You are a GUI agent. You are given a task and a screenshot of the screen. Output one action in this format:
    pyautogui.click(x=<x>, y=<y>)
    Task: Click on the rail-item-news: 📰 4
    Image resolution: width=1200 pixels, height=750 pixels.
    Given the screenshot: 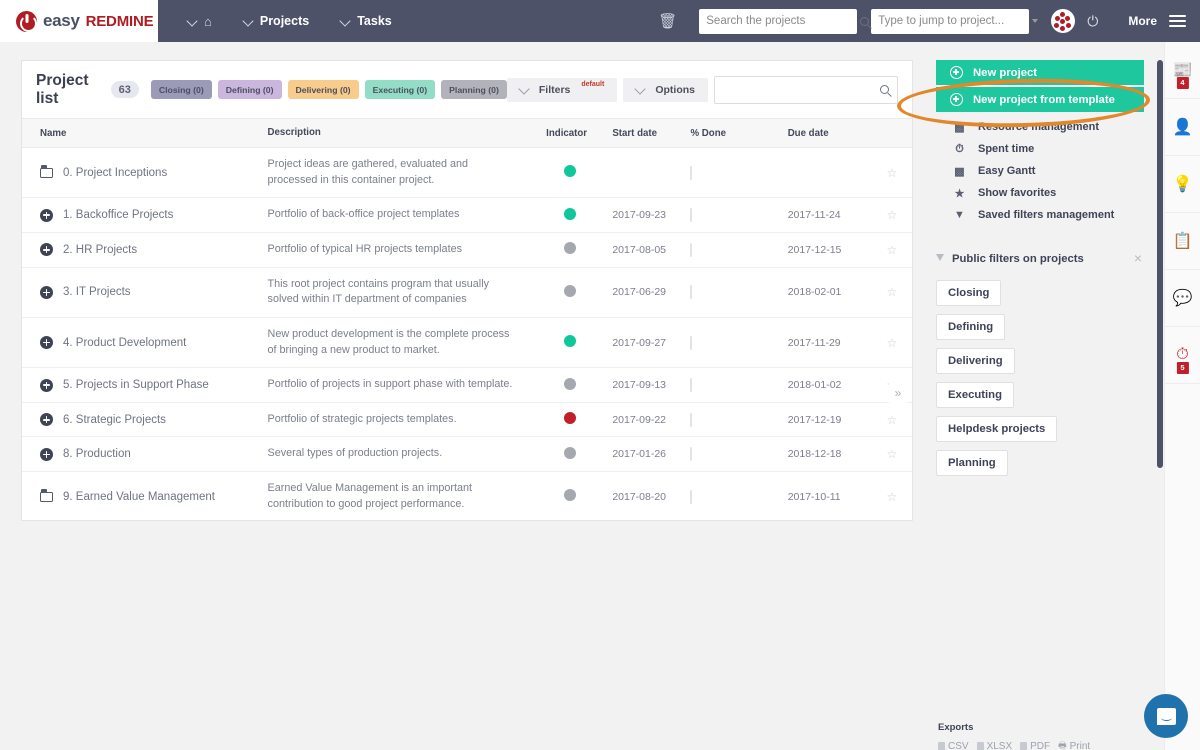 What is the action you would take?
    pyautogui.click(x=1182, y=70)
    